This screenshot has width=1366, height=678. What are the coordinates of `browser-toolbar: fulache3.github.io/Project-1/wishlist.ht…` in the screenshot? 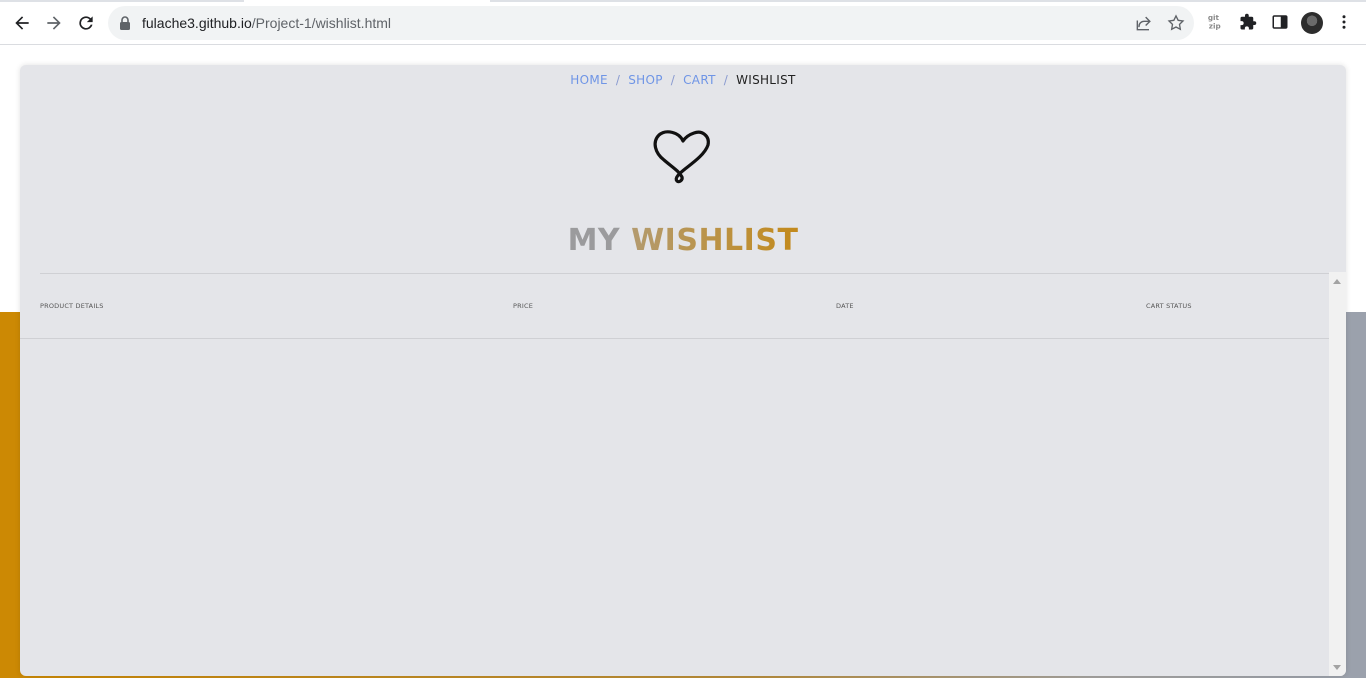 It's located at (683, 22).